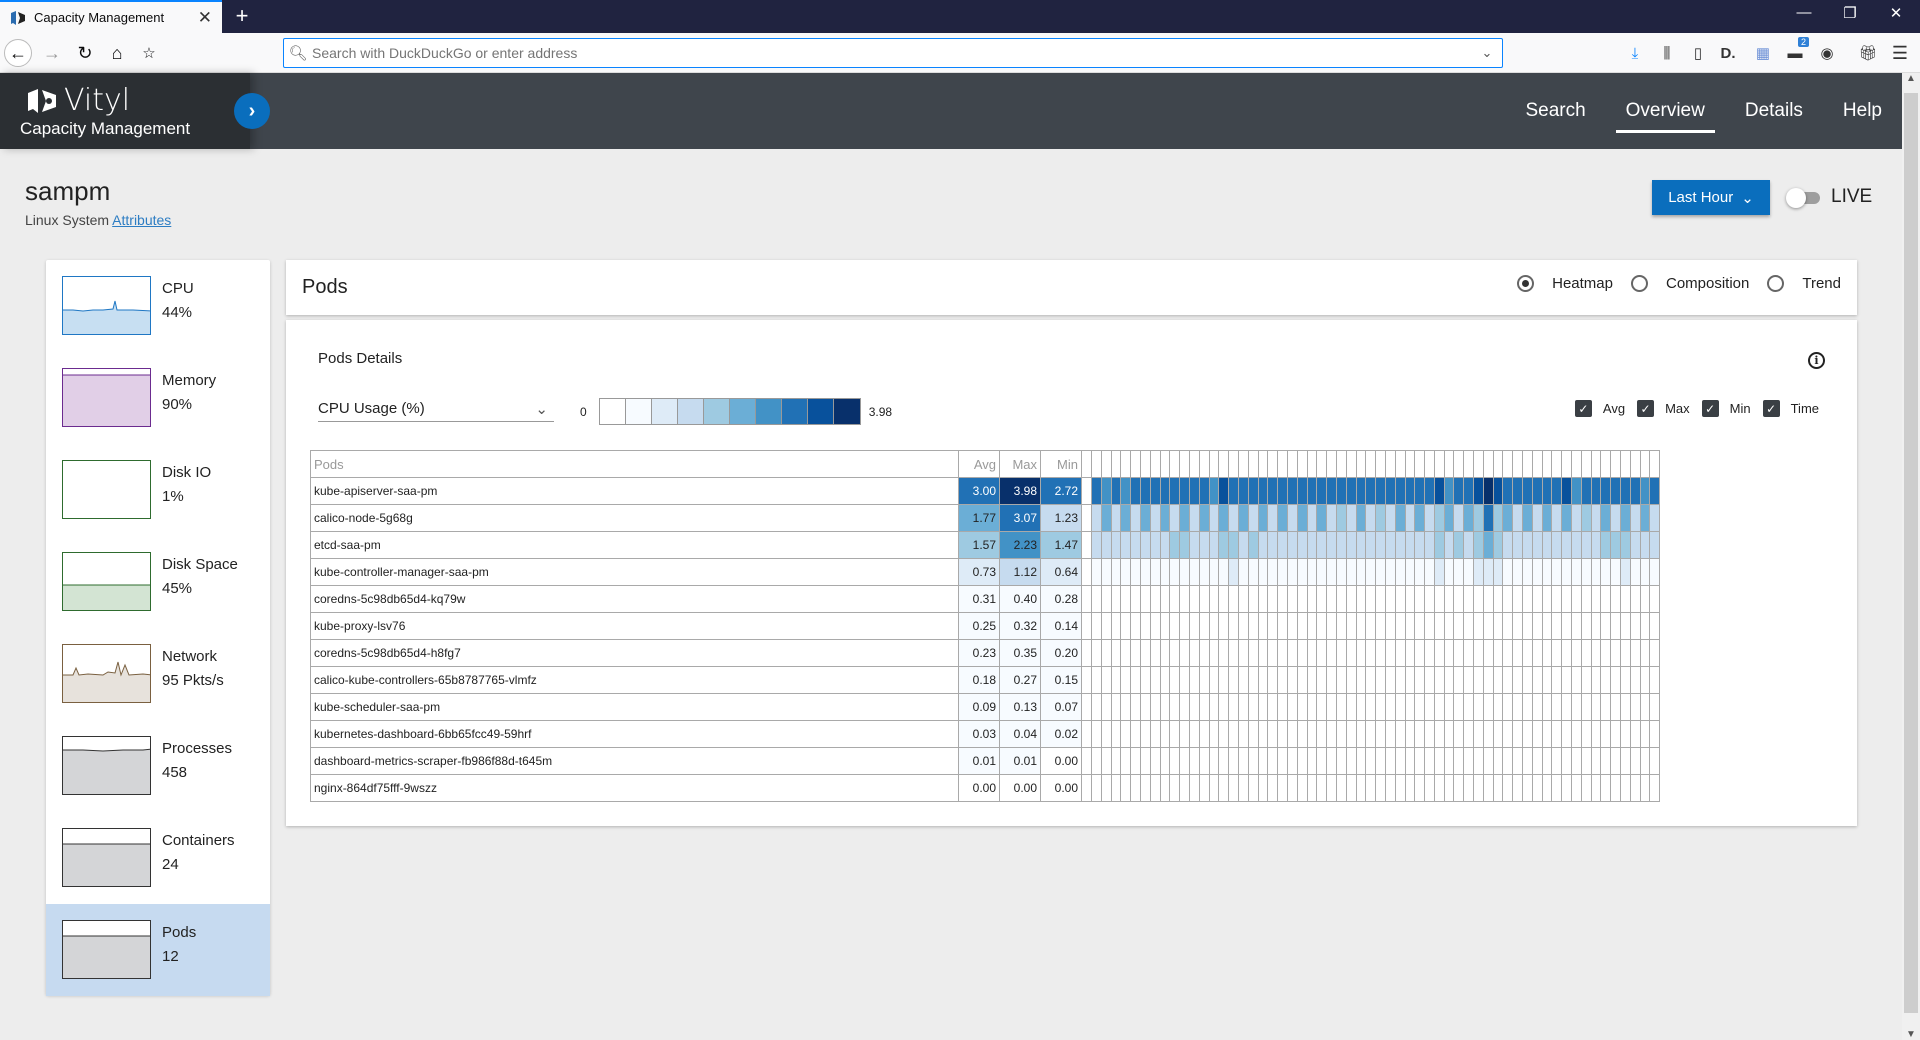 The height and width of the screenshot is (1040, 1920). What do you see at coordinates (1711, 197) in the screenshot?
I see `time-range-dropdown: Last Hour ⌄` at bounding box center [1711, 197].